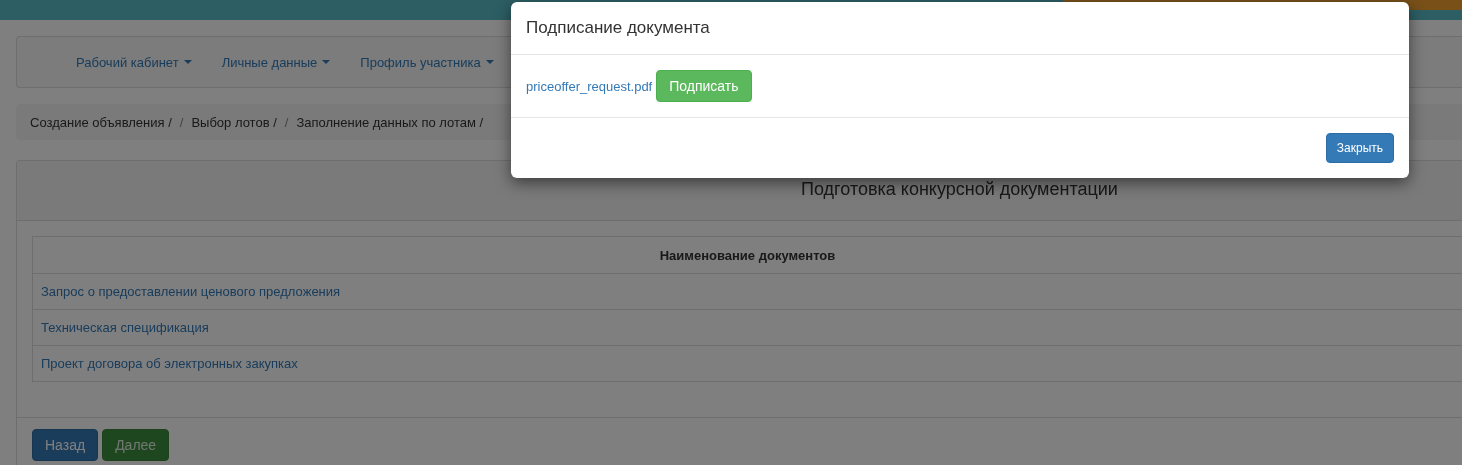  Describe the element at coordinates (234, 122) in the screenshot. I see `breadcrumb-item: Выбор лотов /` at that location.